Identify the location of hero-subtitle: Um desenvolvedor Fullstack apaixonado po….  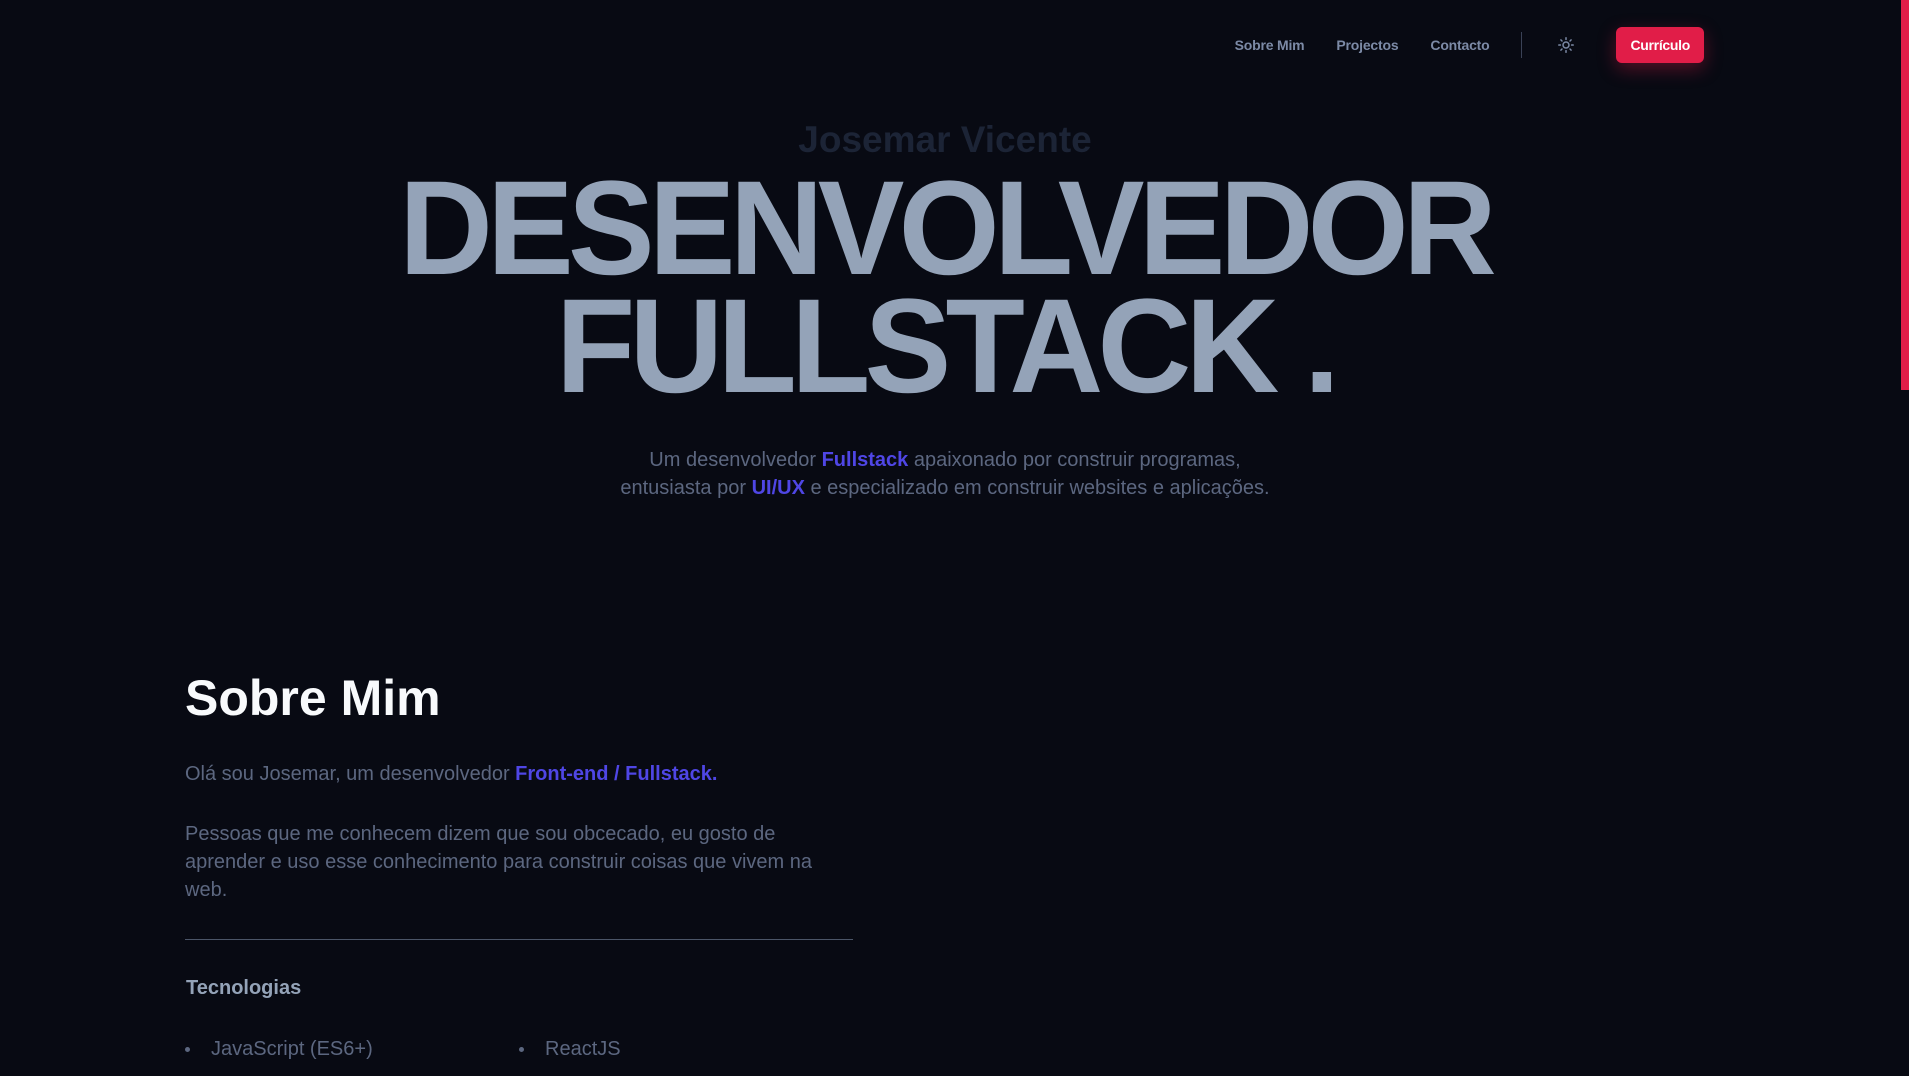
(945, 474).